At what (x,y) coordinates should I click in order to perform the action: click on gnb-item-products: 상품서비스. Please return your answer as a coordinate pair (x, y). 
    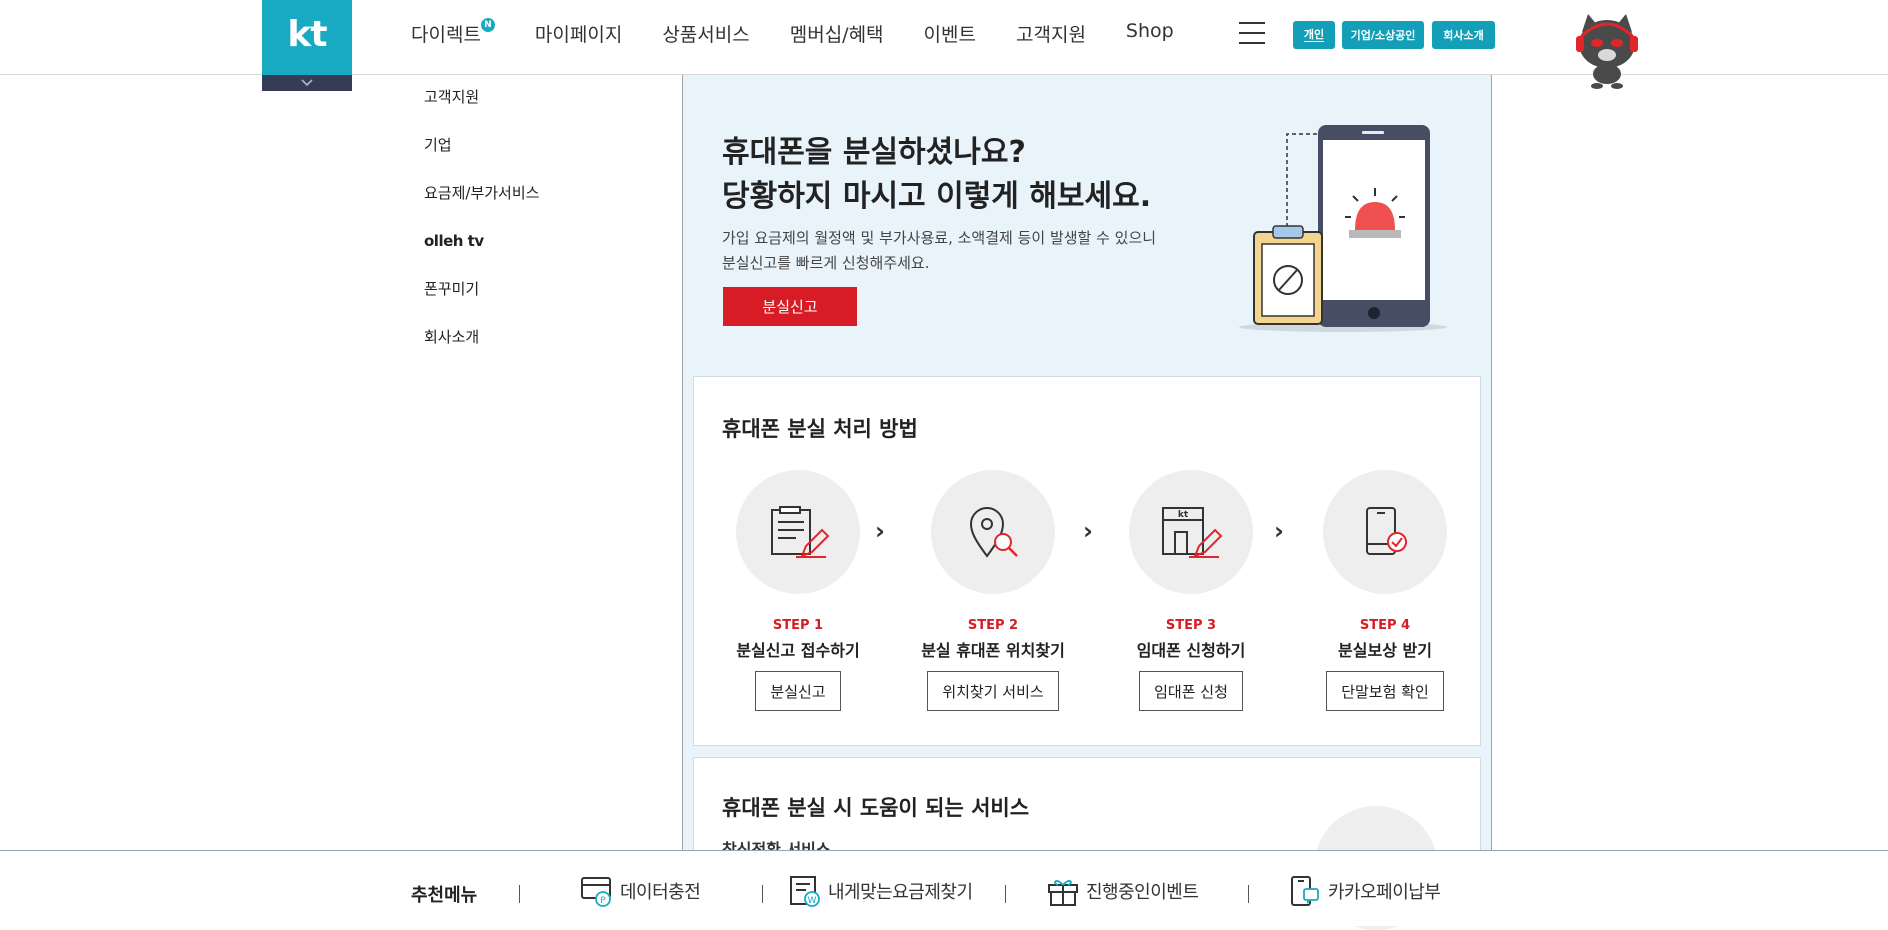
    Looking at the image, I should click on (705, 33).